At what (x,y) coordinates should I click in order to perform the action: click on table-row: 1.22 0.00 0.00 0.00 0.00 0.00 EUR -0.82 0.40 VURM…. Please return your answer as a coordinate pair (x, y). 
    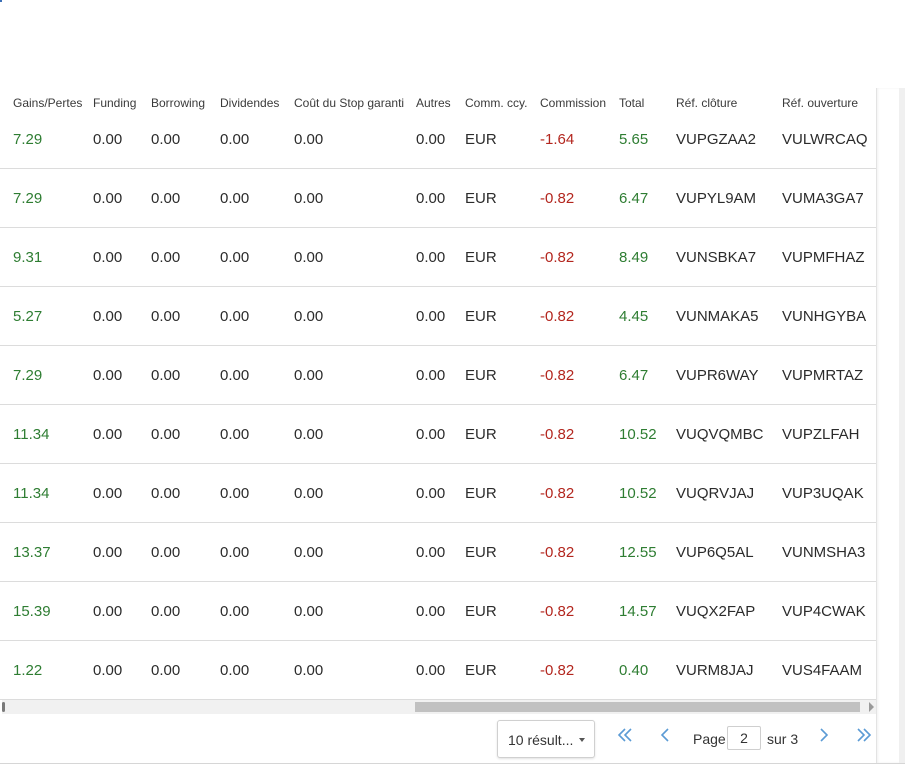
    Looking at the image, I should click on (438, 670).